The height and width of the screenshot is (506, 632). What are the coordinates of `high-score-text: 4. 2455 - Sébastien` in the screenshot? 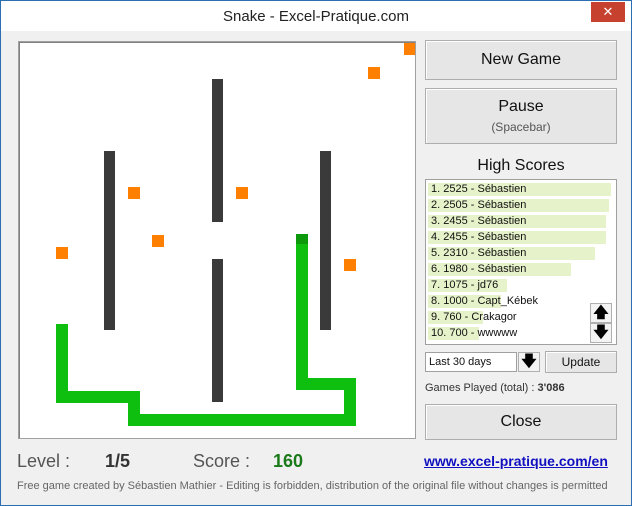 It's located at (479, 237).